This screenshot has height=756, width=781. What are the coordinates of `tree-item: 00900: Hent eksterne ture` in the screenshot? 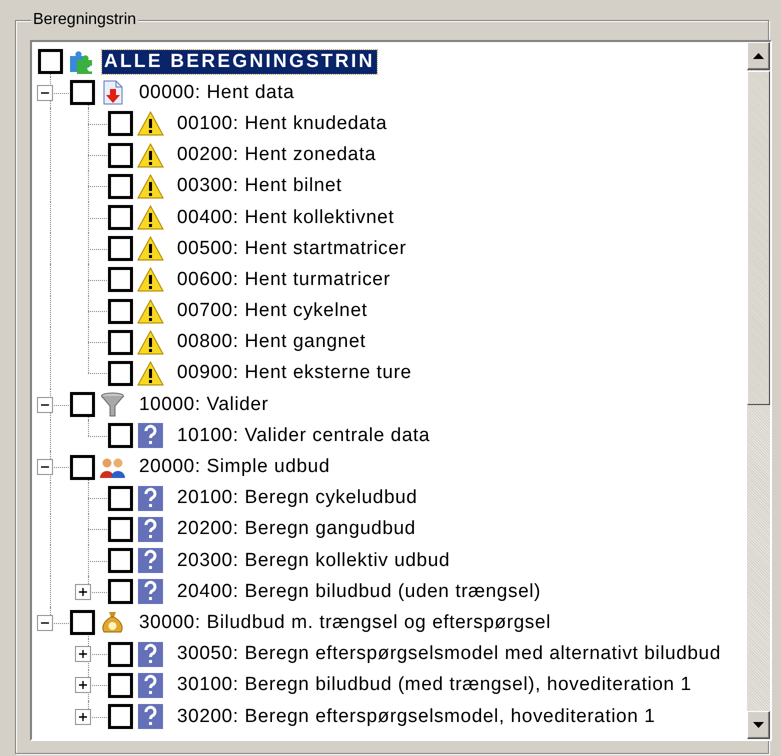 It's located at (294, 373).